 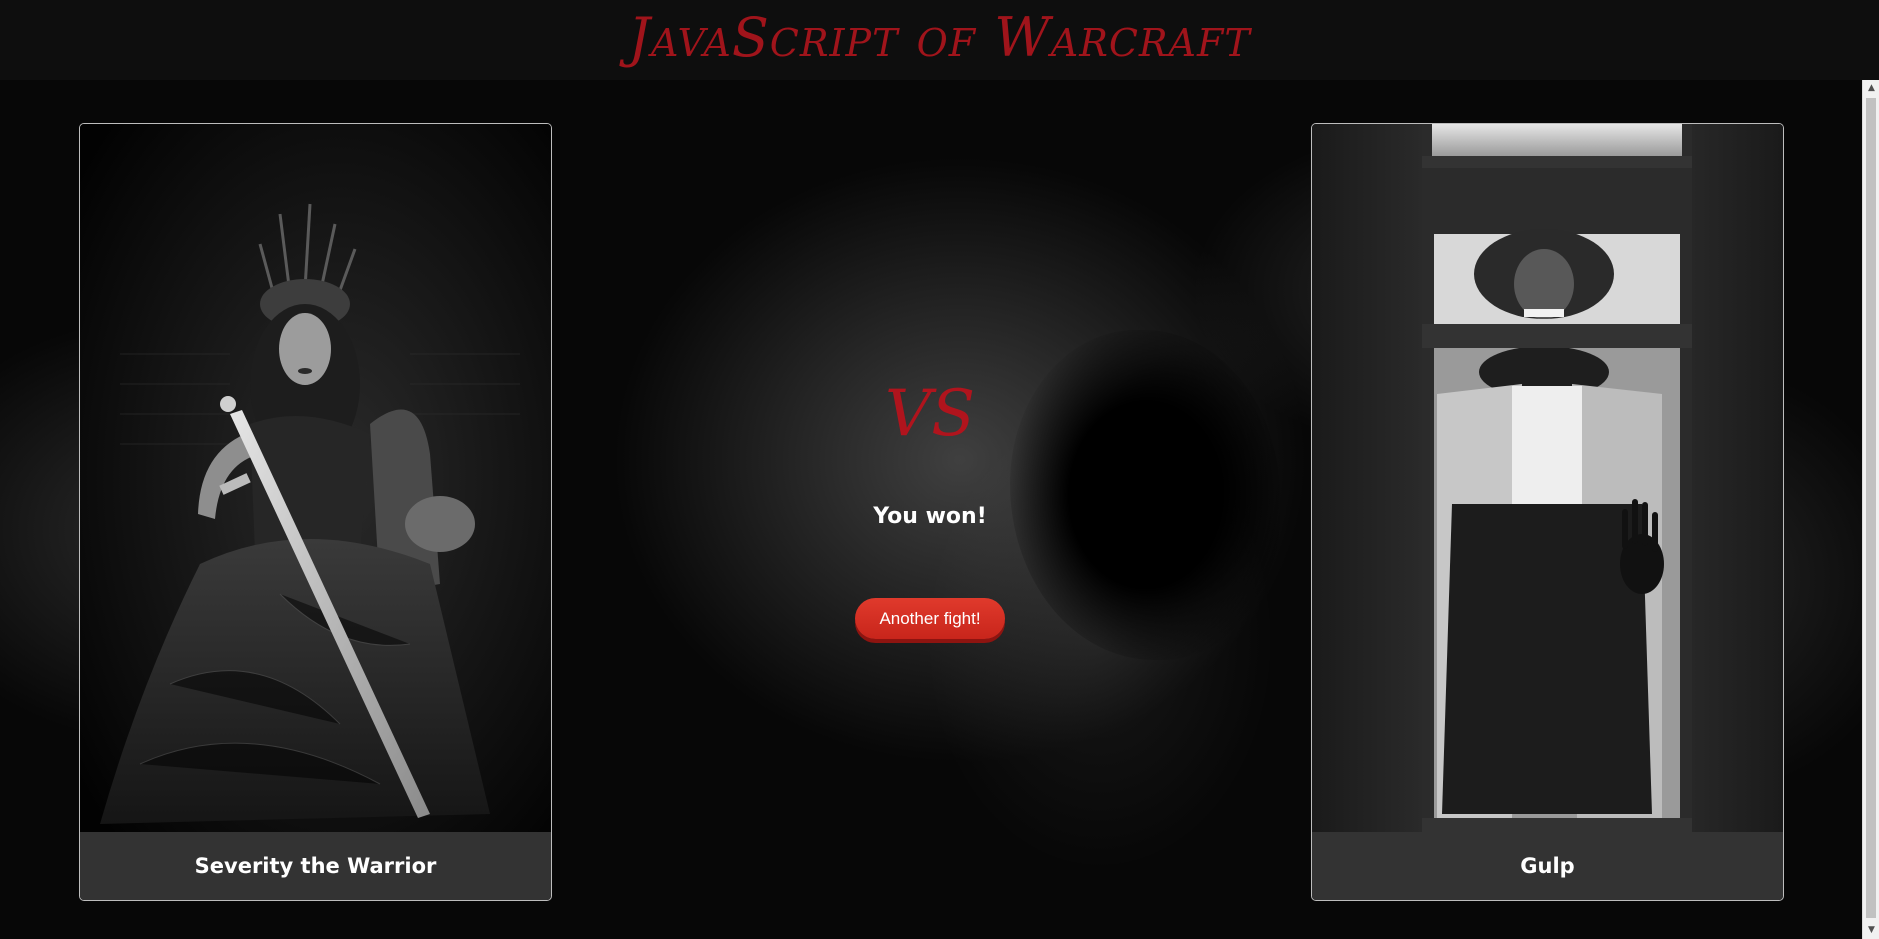 I want to click on scrollbar-thumb, so click(x=1871, y=508).